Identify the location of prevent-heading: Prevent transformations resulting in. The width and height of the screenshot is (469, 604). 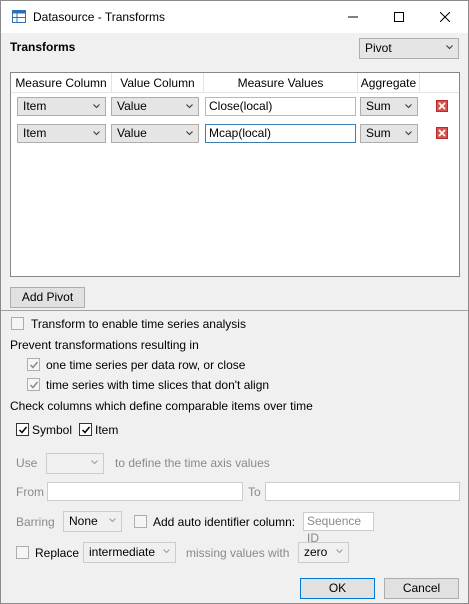
(104, 345).